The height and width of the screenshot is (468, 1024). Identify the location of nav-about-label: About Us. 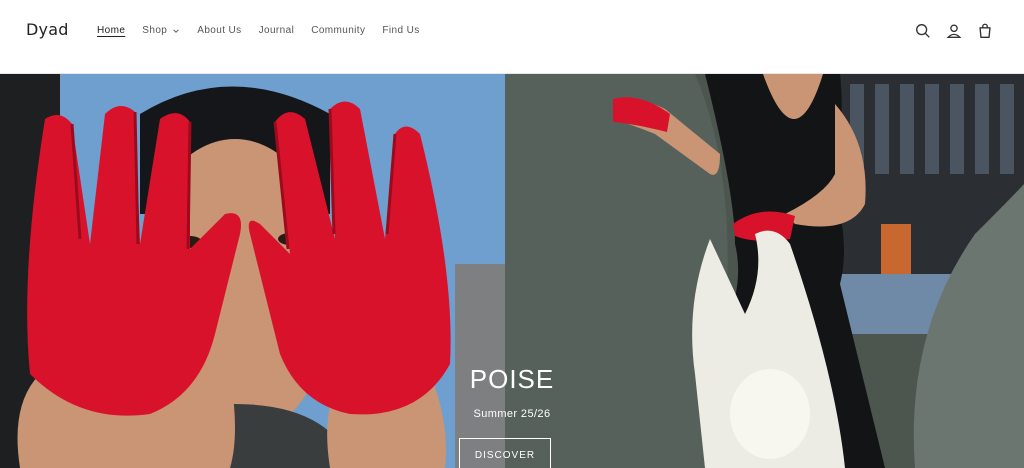
(219, 30).